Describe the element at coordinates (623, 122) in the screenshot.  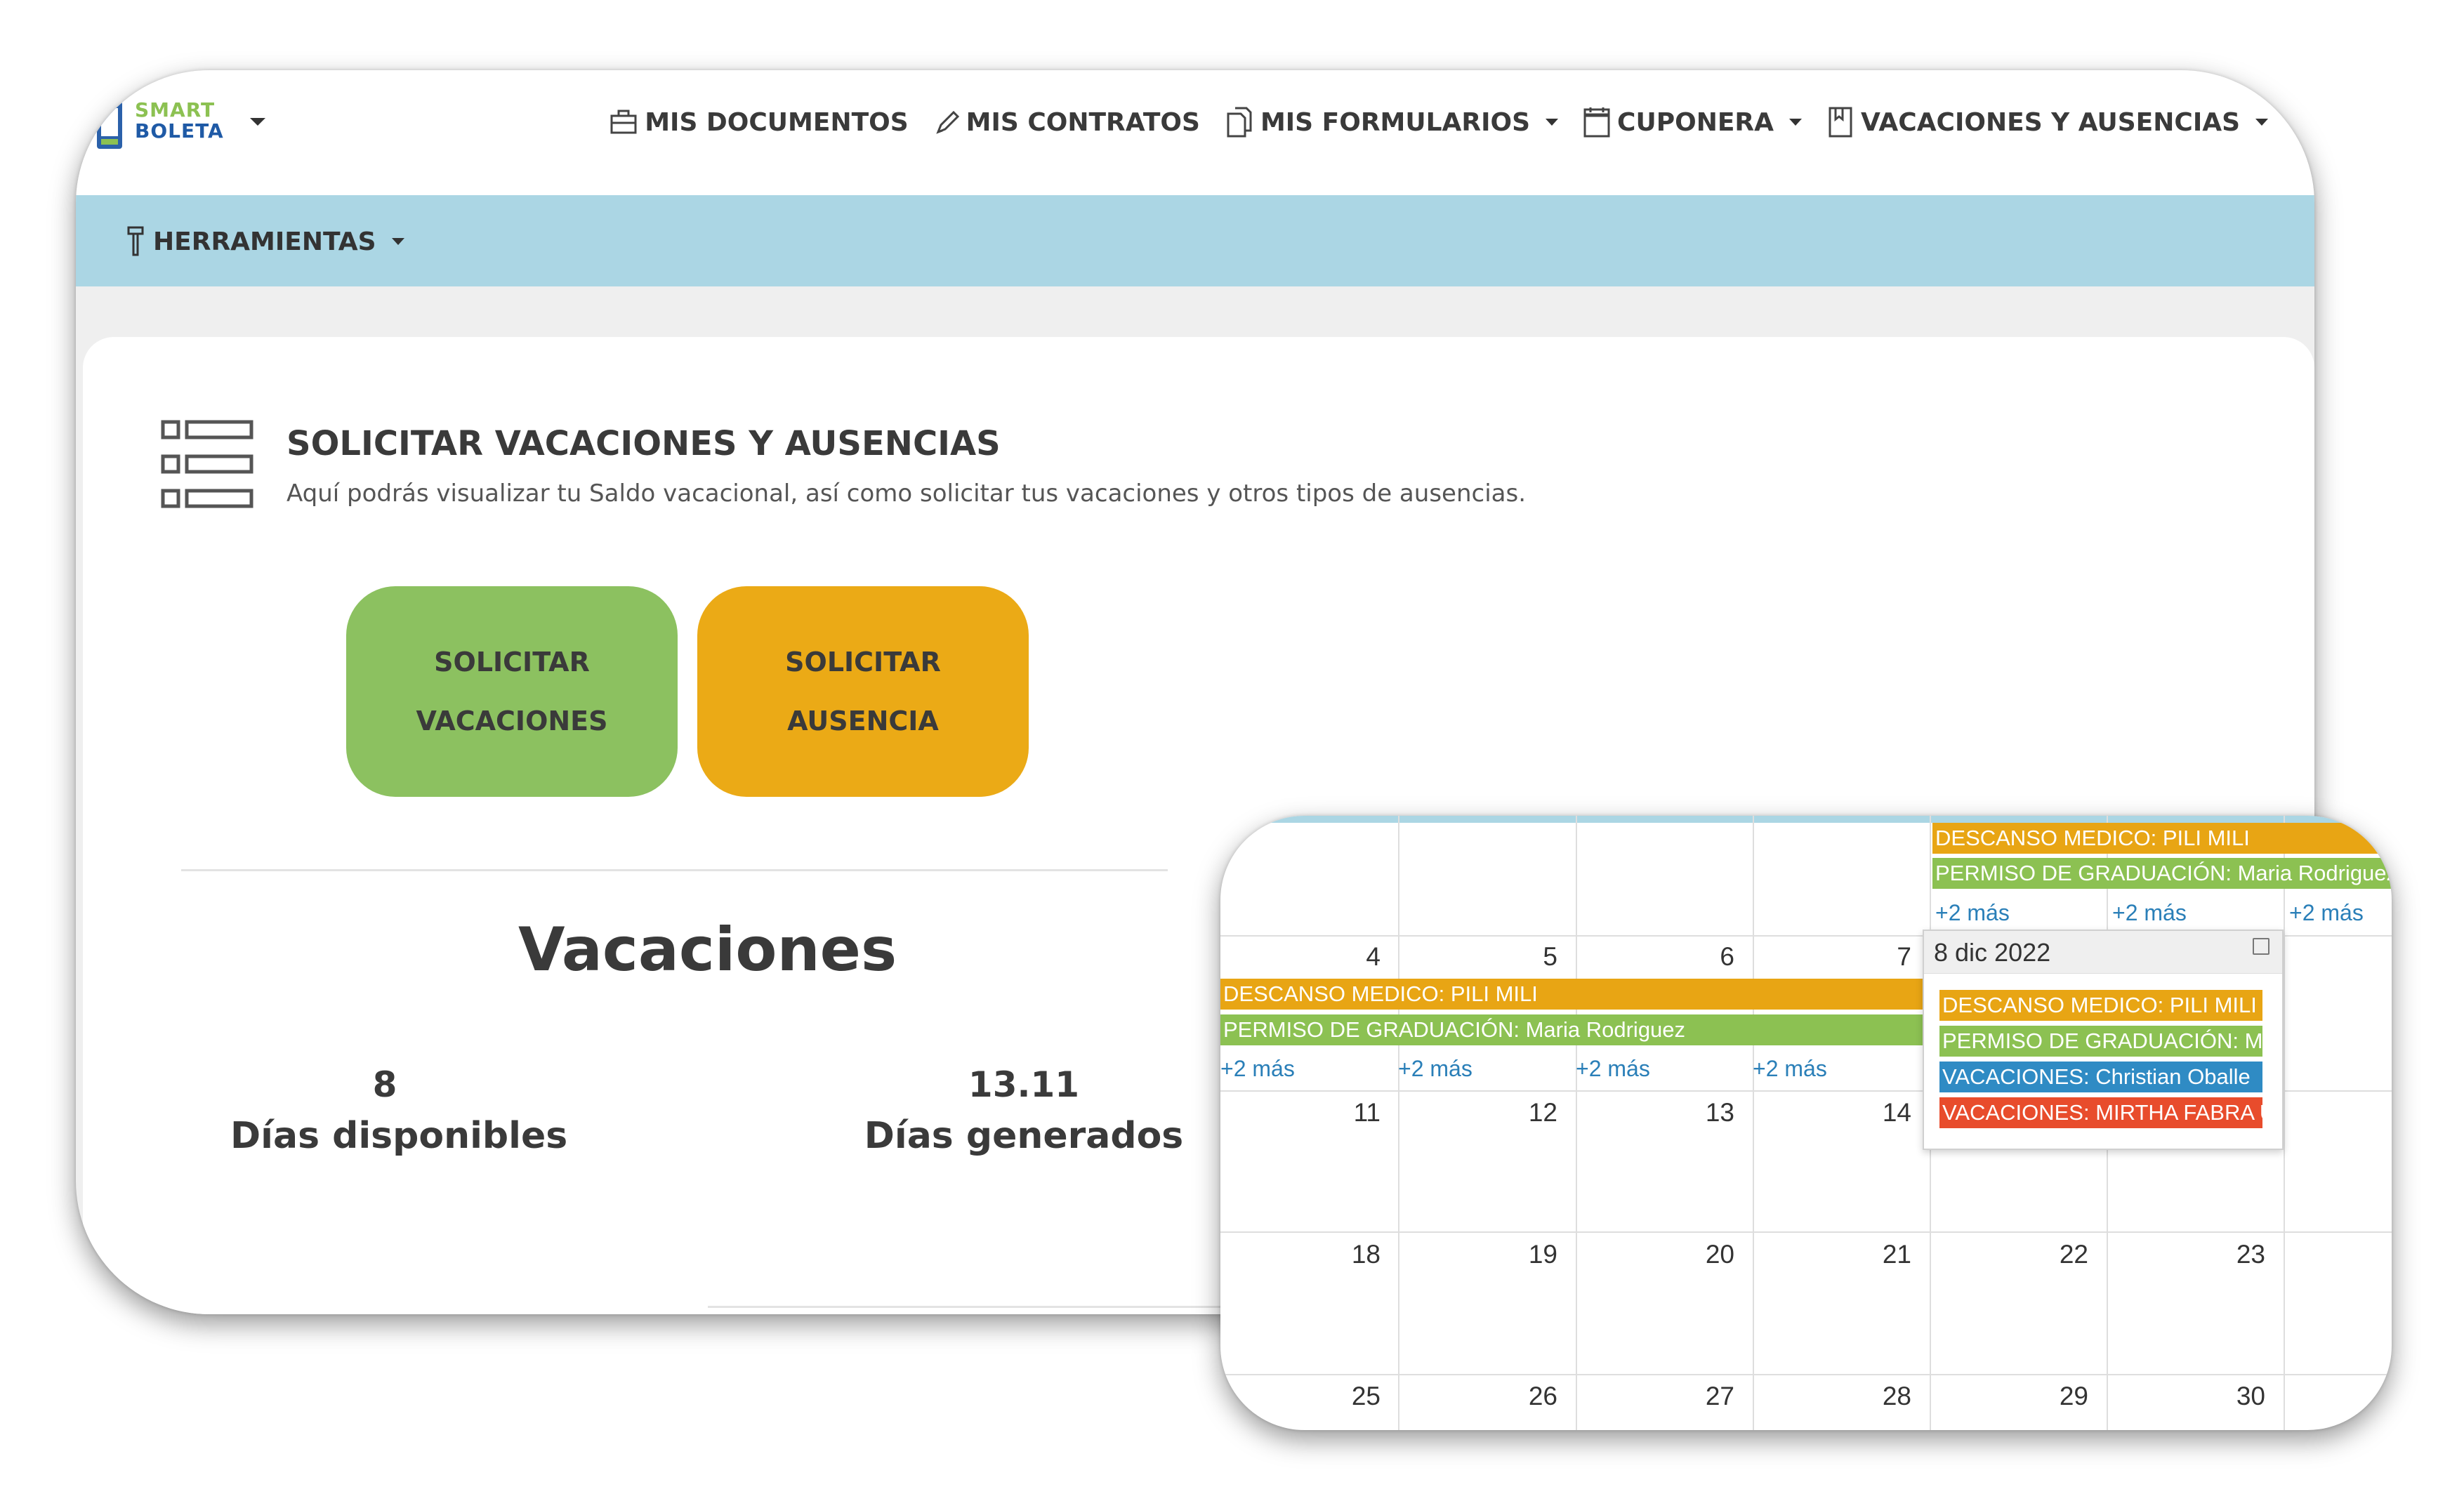
I see `briefcase-icon` at that location.